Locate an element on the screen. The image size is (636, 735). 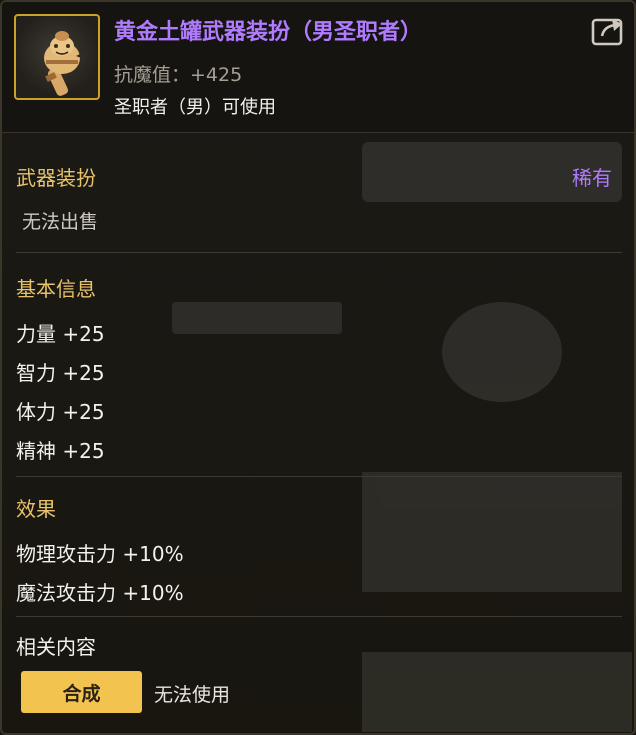
effect-magic-attack: 魔法攻击力 +10% is located at coordinates (100, 593).